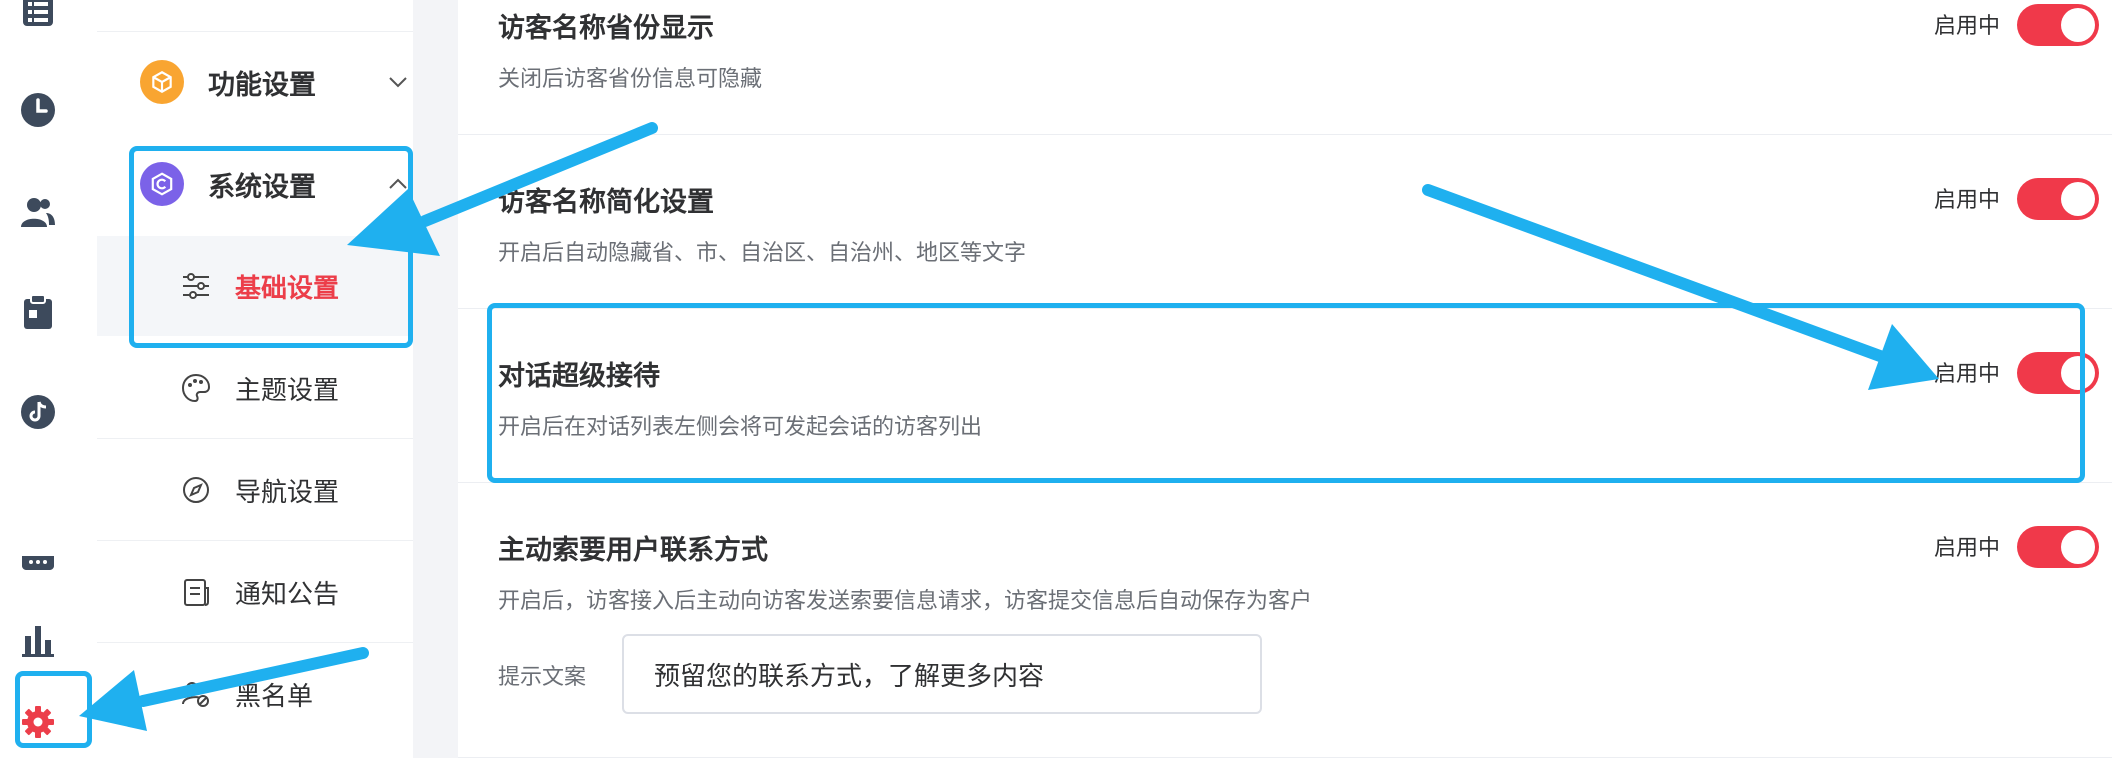  What do you see at coordinates (630, 79) in the screenshot?
I see `setting-description: 关闭后访客省份信息可隐藏` at bounding box center [630, 79].